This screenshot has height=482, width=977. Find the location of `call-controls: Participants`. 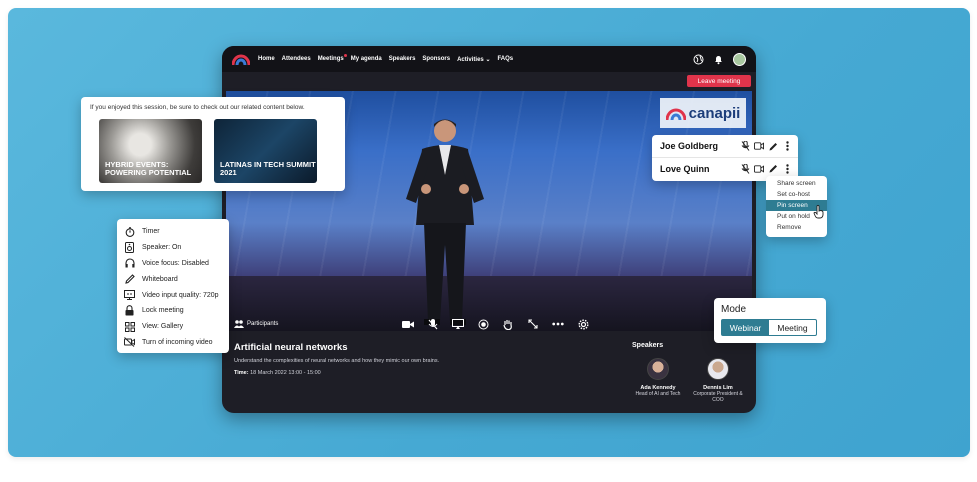

call-controls: Participants is located at coordinates (489, 324).